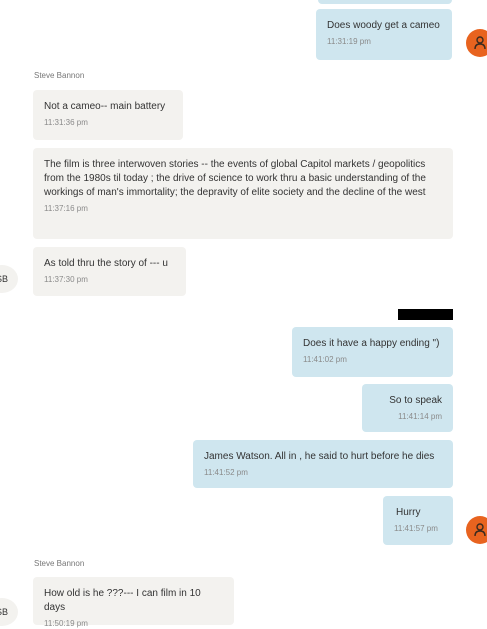 The image size is (487, 629). Describe the element at coordinates (66, 279) in the screenshot. I see `message-timestamp: 11:37:30 pm` at that location.